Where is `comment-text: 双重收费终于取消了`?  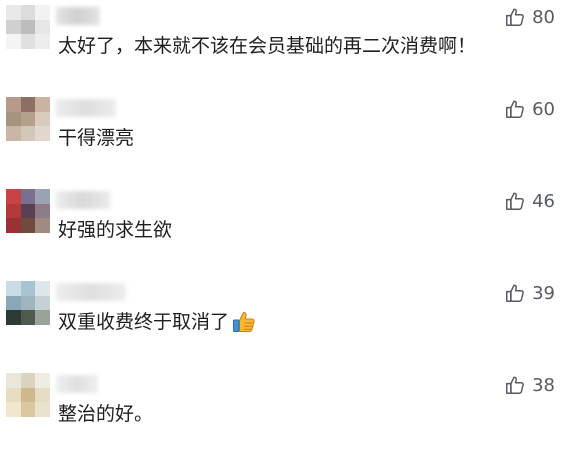
comment-text: 双重收费终于取消了 is located at coordinates (157, 322).